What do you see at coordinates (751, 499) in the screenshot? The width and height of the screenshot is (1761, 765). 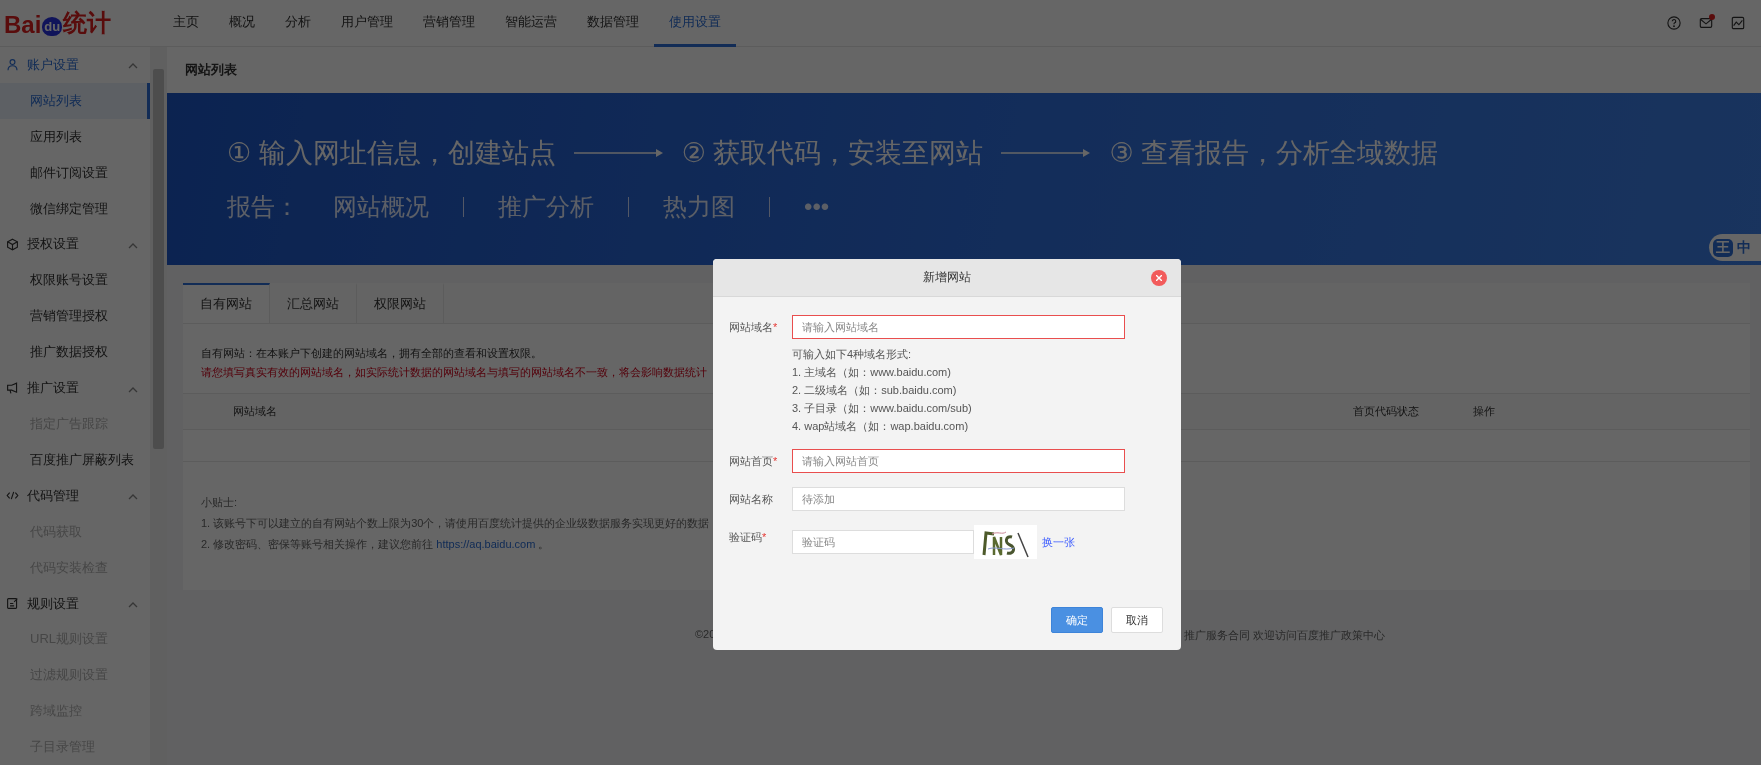 I see `field-label: 网站名称` at bounding box center [751, 499].